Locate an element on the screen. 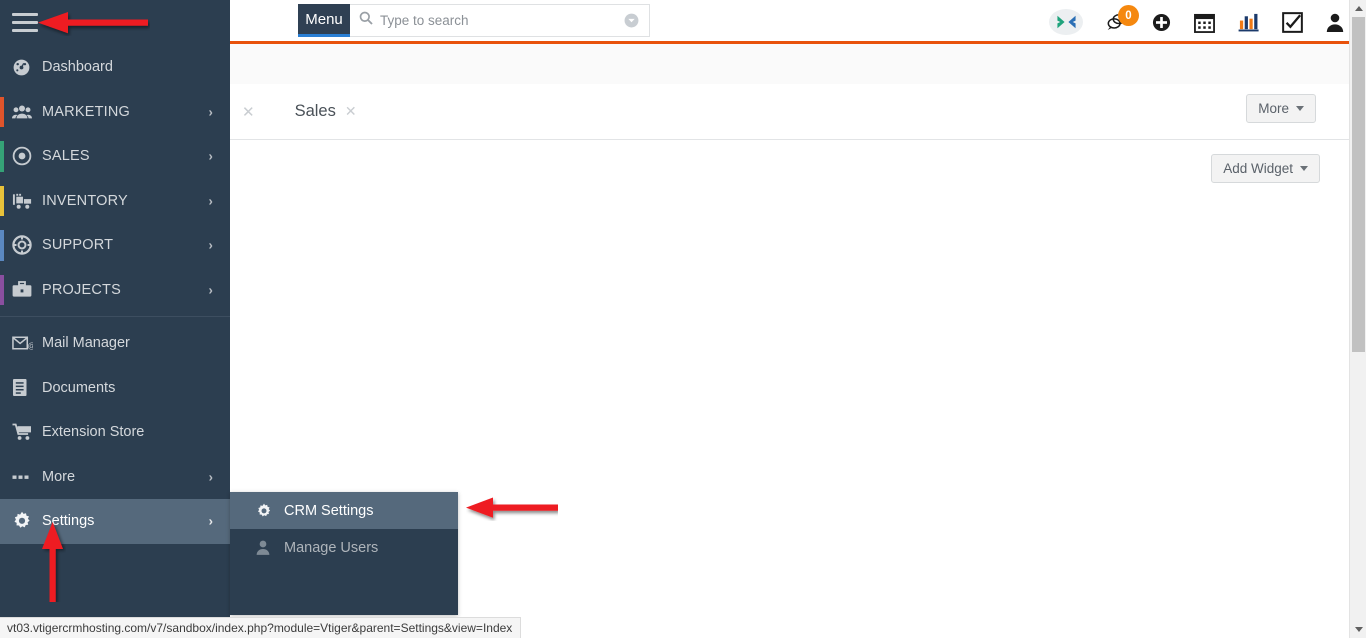  chat-bubble-icon: 0 is located at coordinates (1122, 18).